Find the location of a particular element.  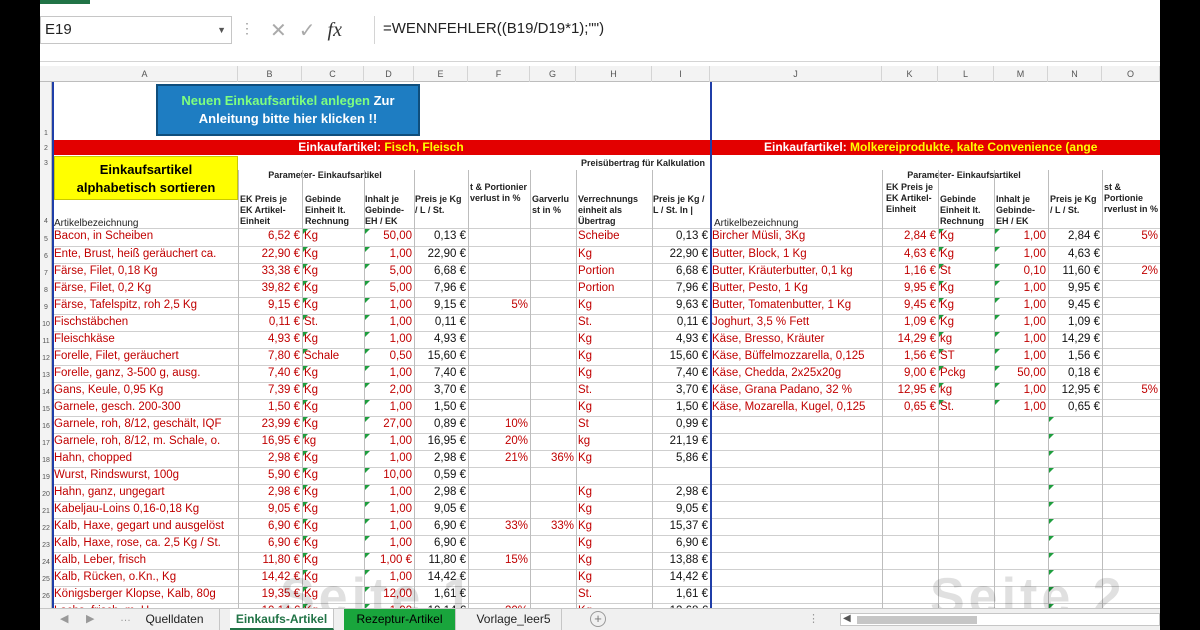

cell-left-20-1: 2,98 € is located at coordinates (270, 492).